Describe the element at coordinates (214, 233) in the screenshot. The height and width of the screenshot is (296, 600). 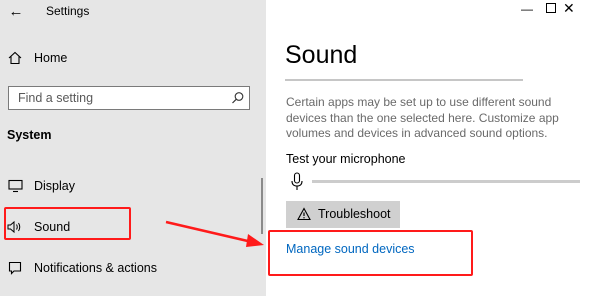
I see `annotation-arrow` at that location.